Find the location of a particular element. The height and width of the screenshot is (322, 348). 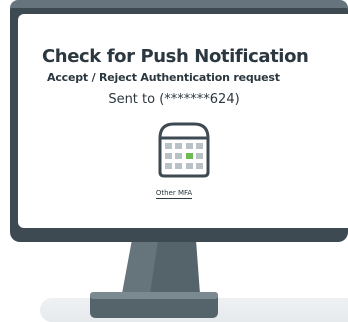

calendar-icon is located at coordinates (184, 150).